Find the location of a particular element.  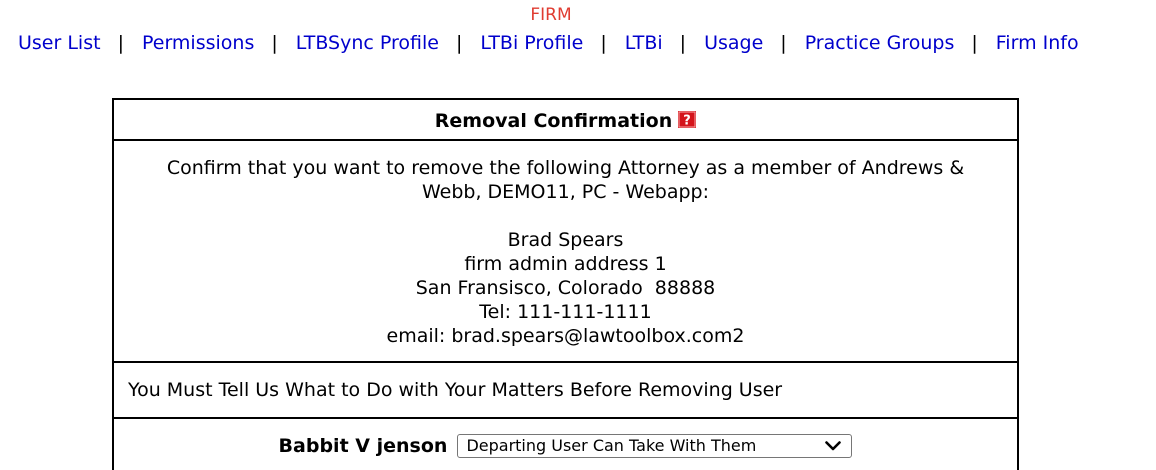

user-name: Brad Spears is located at coordinates (565, 240).